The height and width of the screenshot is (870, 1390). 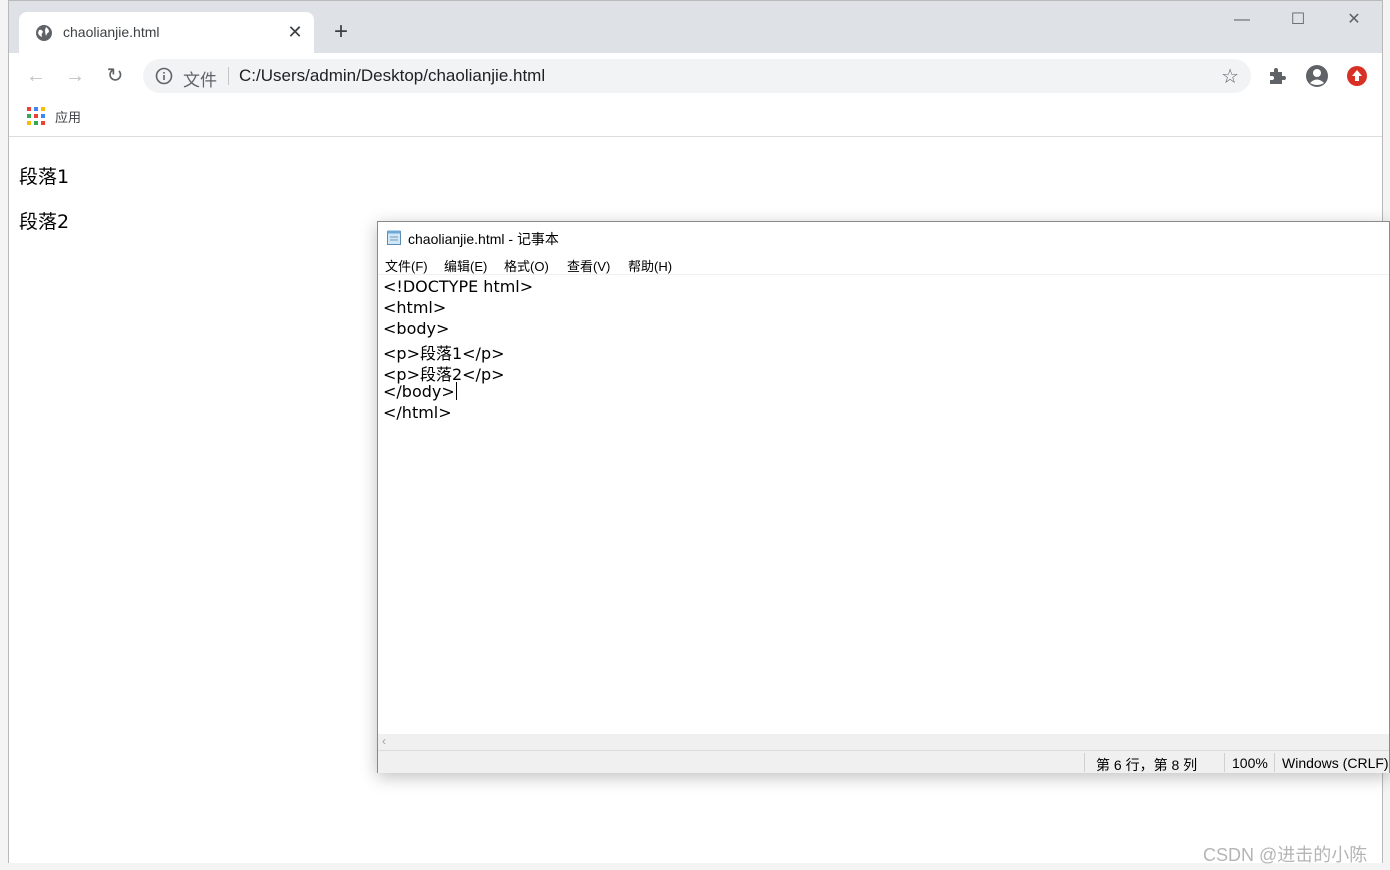 What do you see at coordinates (650, 265) in the screenshot?
I see `menu-help: 帮助(H)` at bounding box center [650, 265].